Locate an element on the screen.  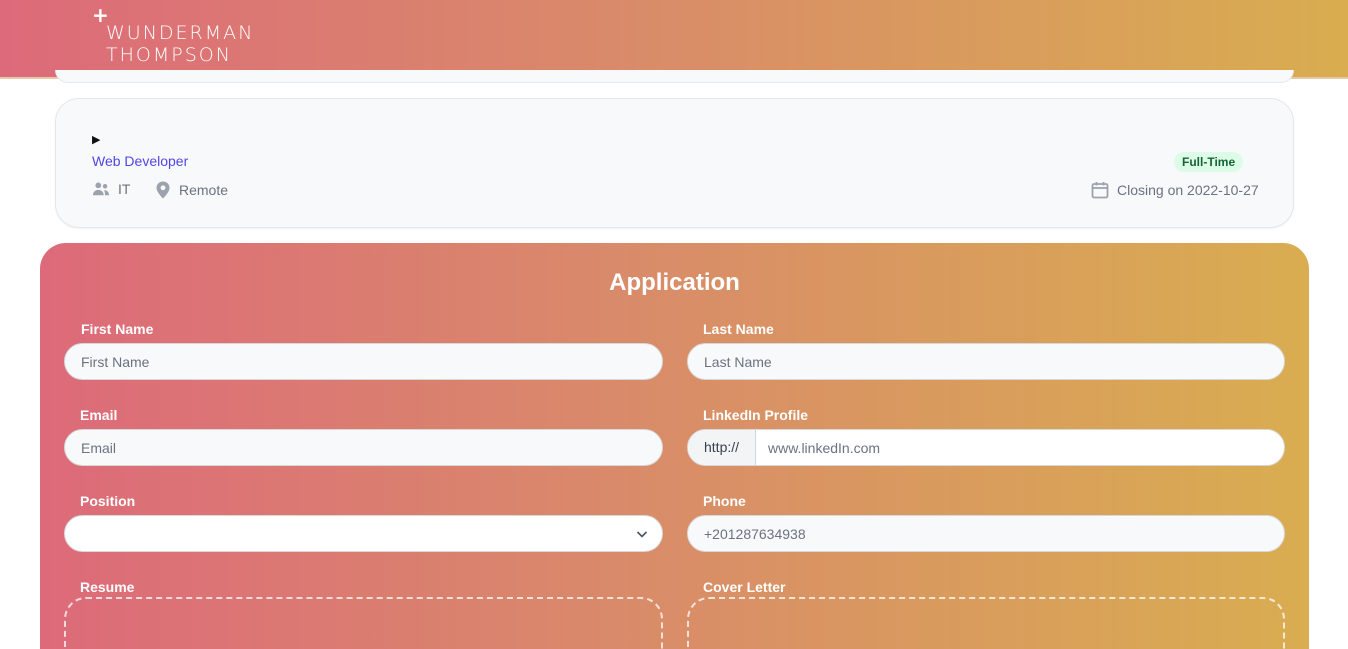
company-logo: + WUNDERMAN THOMPSON is located at coordinates (173, 35).